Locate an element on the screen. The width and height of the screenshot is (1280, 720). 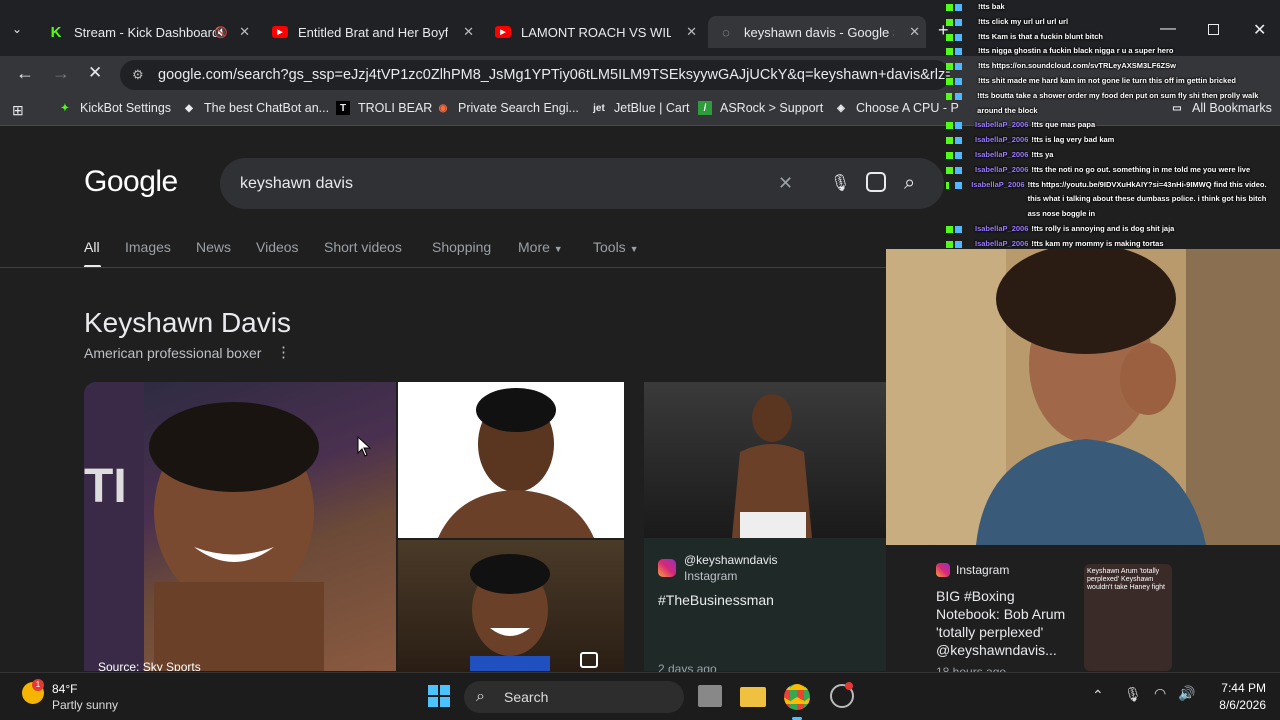
site-info-icon: ⚙ is located at coordinates (138, 75).